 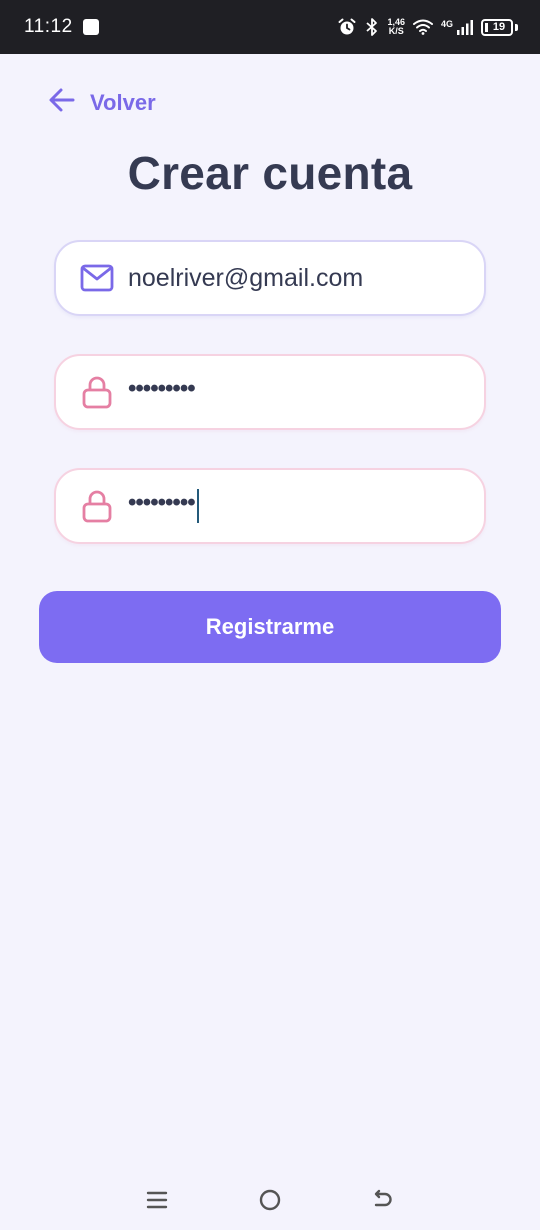 What do you see at coordinates (446, 24) in the screenshot?
I see `network-type: 4G` at bounding box center [446, 24].